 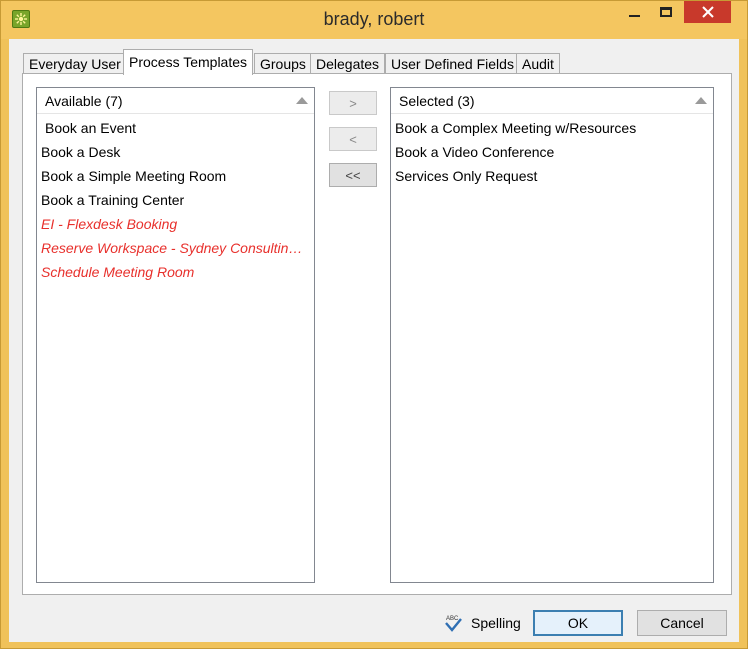 I want to click on tab-delegates: Delegates, so click(x=348, y=63).